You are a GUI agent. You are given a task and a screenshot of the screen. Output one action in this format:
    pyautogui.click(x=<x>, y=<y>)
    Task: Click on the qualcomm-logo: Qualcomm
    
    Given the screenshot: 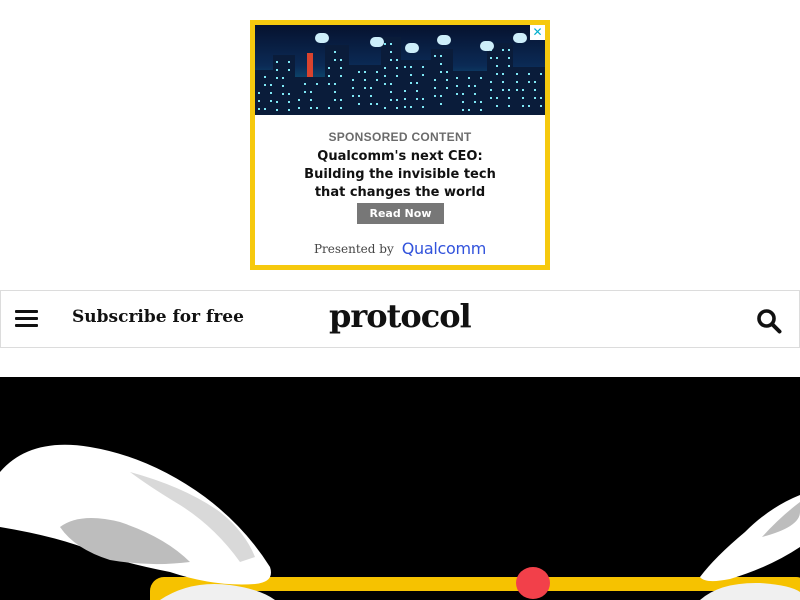 What is the action you would take?
    pyautogui.click(x=444, y=248)
    